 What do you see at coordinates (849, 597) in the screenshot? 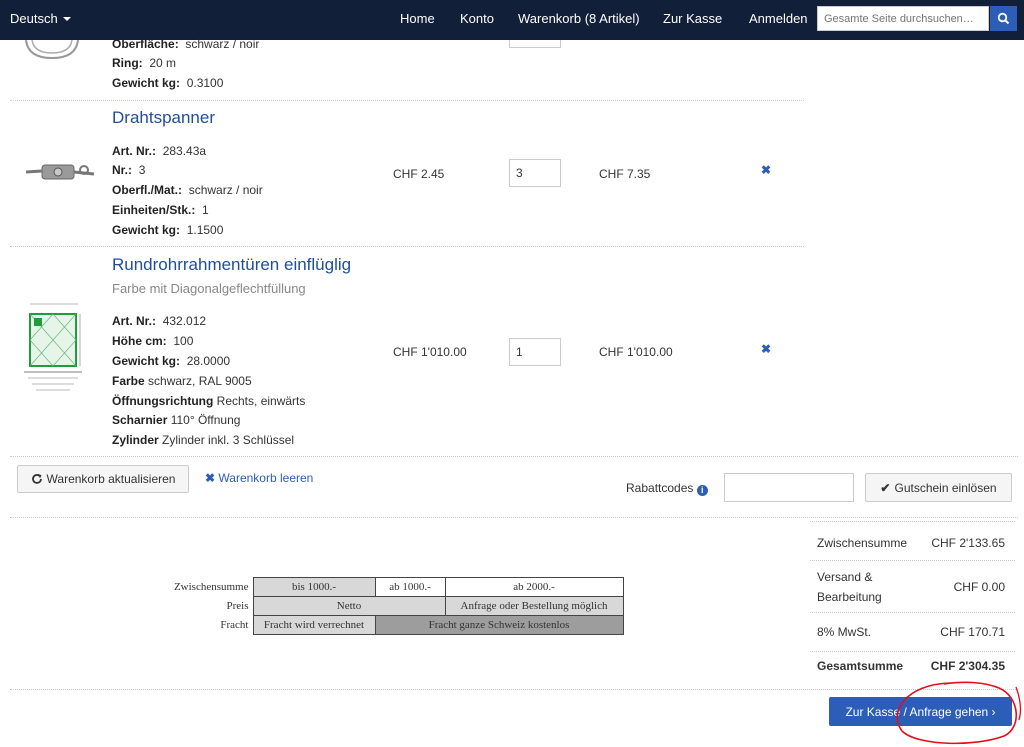
I see `shipping-label: Bearbeitung` at bounding box center [849, 597].